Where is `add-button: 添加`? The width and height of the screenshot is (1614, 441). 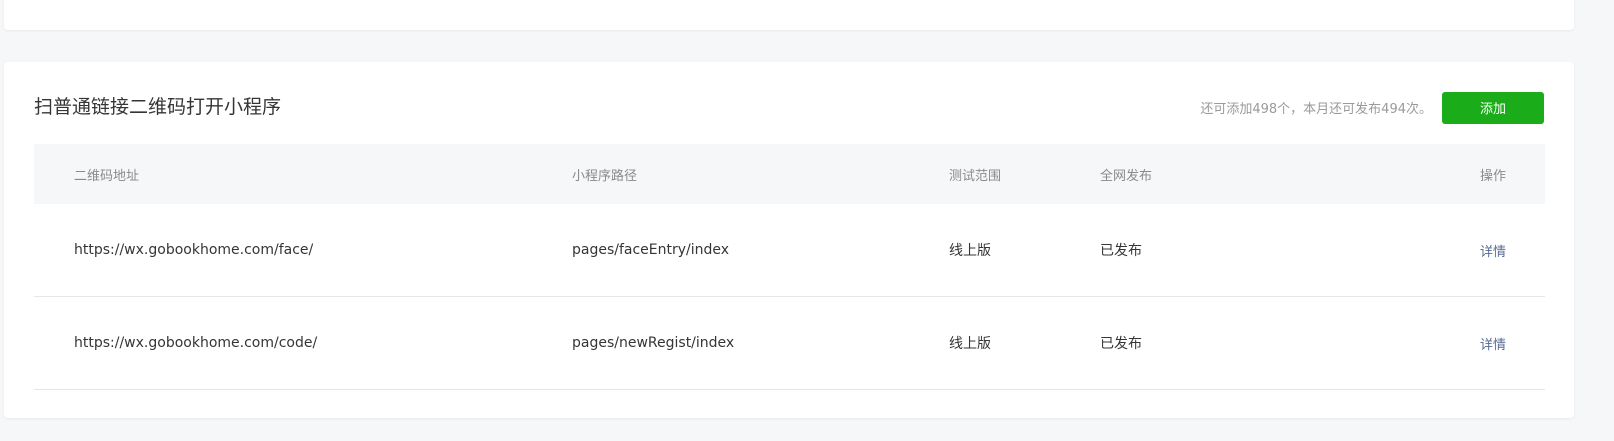
add-button: 添加 is located at coordinates (1493, 108).